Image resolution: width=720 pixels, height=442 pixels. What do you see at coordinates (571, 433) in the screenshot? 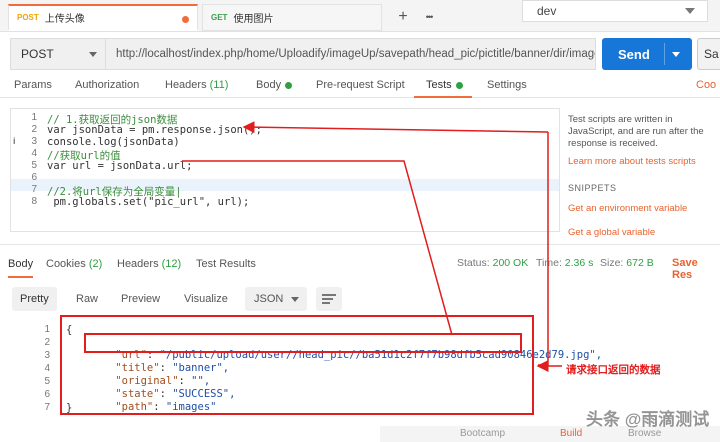
I see `footer-build: Build` at bounding box center [571, 433].